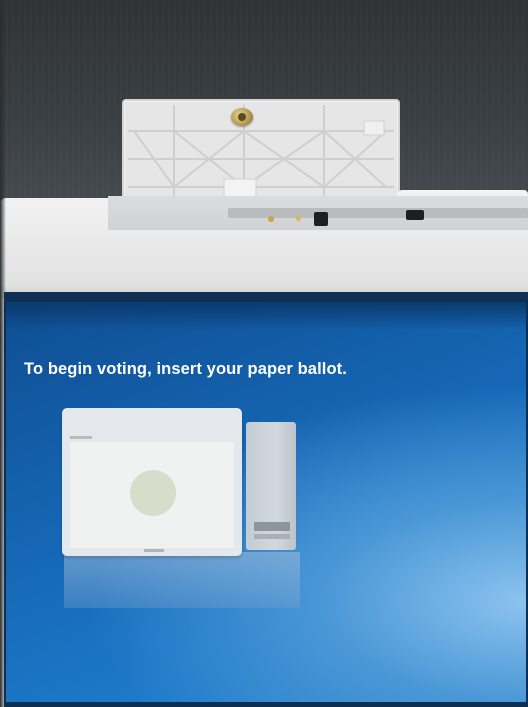 This screenshot has width=528, height=707. I want to click on tray-latch, so click(321, 219).